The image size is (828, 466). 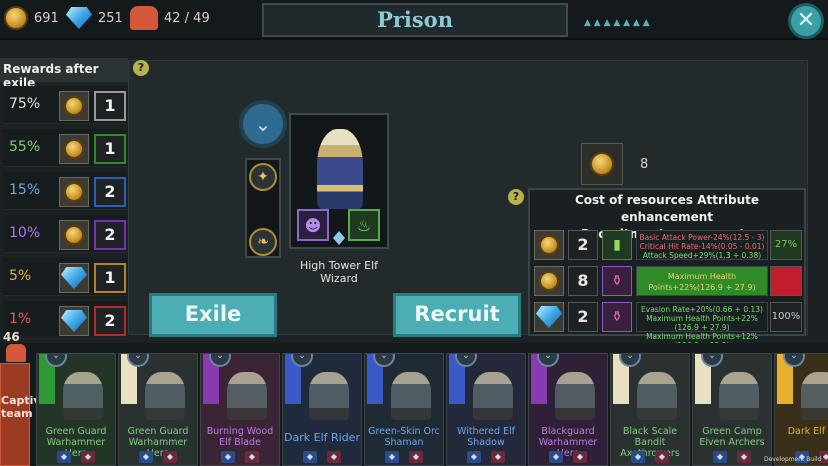 What do you see at coordinates (786, 245) in the screenshot?
I see `success-rate: 27%` at bounding box center [786, 245].